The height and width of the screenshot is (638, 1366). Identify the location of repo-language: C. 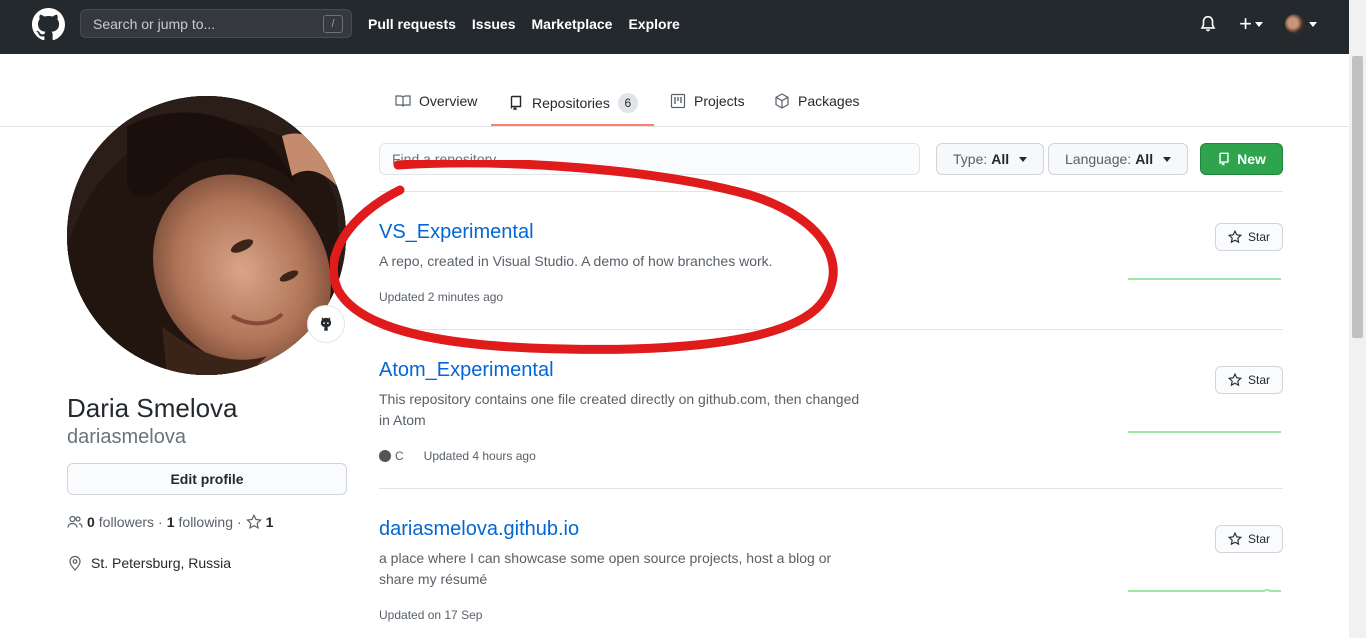
(399, 456).